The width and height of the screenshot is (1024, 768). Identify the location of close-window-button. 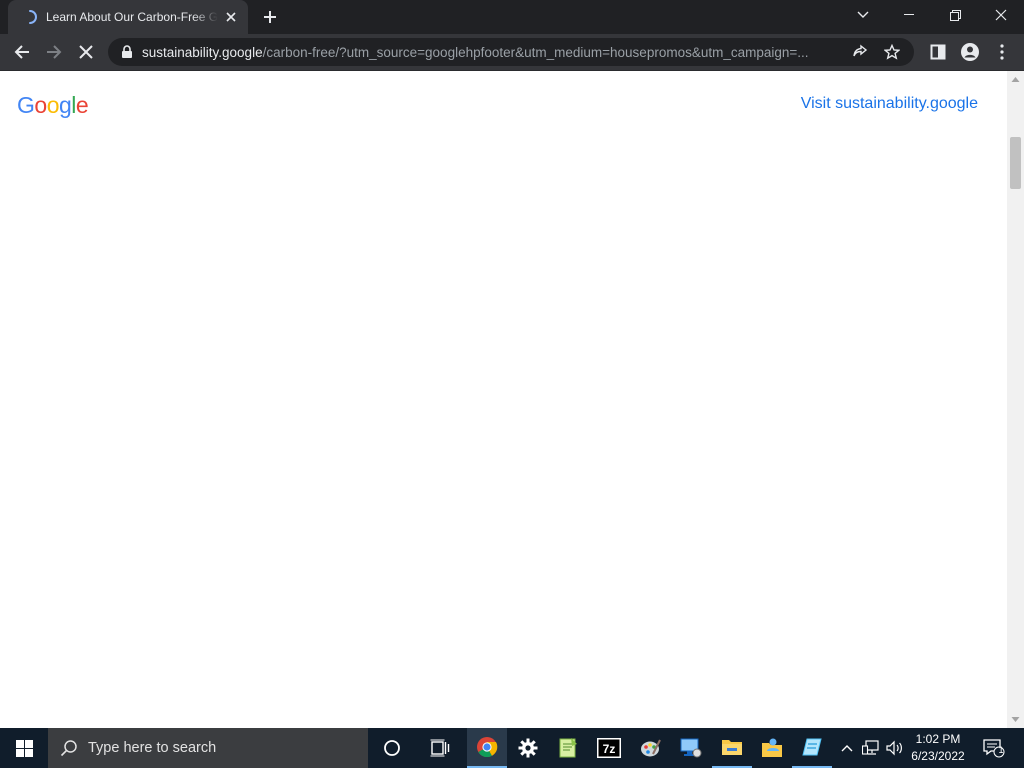
(1001, 15).